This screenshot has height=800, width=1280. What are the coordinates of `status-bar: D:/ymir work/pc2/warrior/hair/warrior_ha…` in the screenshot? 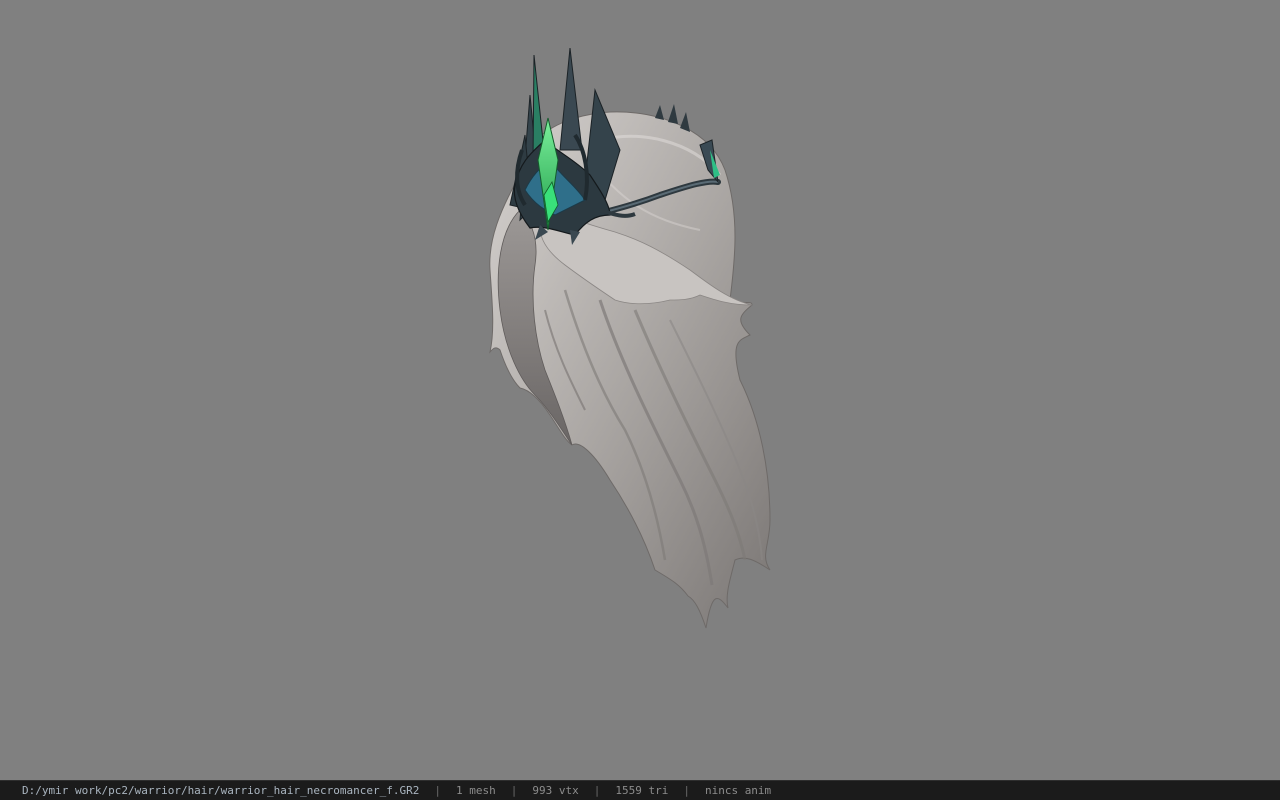 It's located at (640, 790).